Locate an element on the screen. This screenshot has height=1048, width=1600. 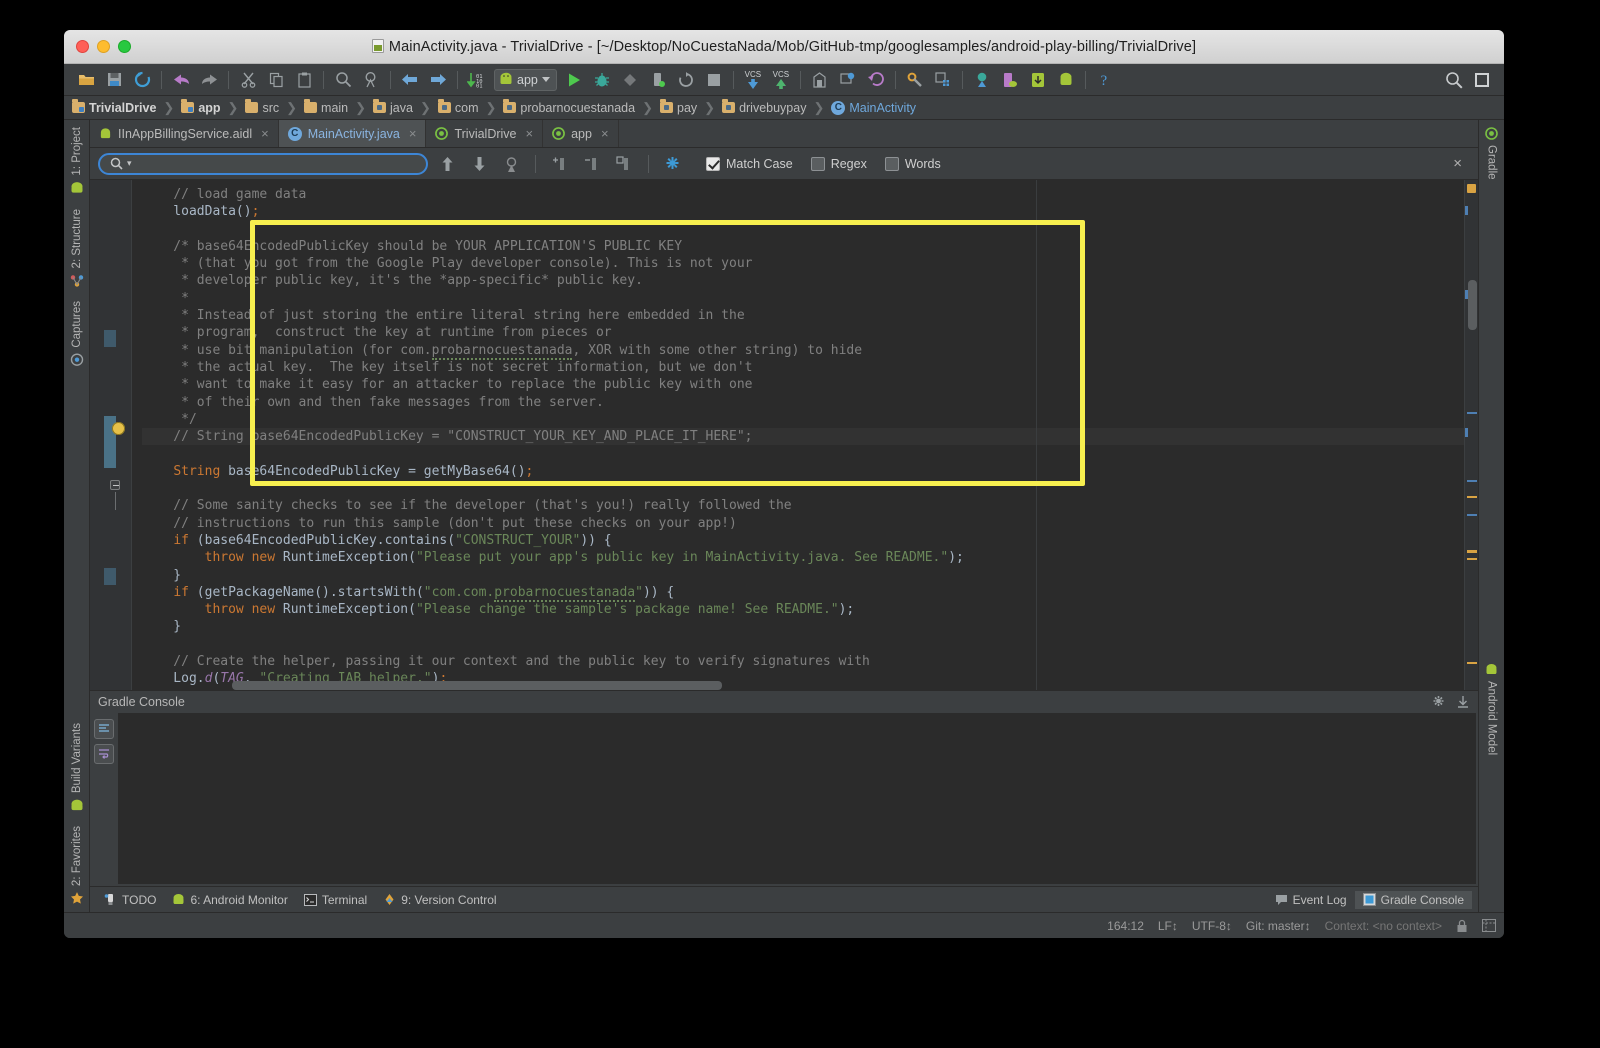
code-line: */ is located at coordinates (803, 419).